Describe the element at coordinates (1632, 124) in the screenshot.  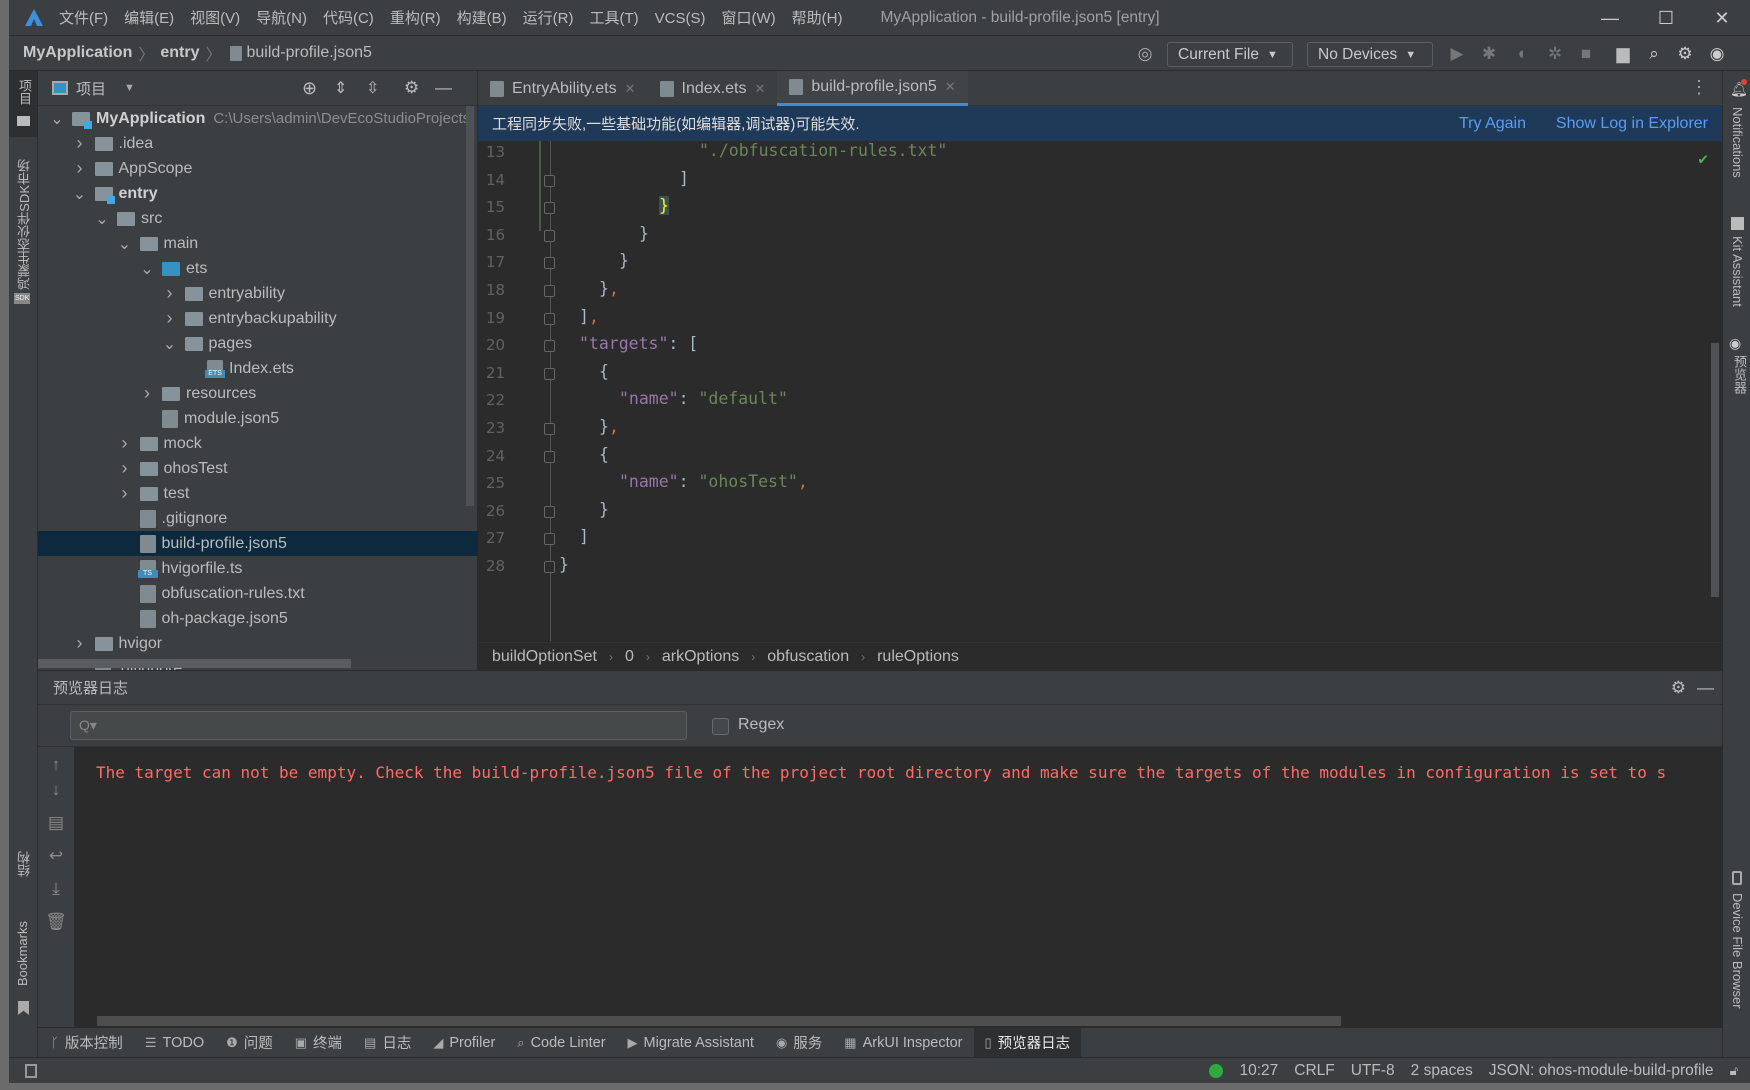
I see `show-log-link: Show Log in Explorer` at that location.